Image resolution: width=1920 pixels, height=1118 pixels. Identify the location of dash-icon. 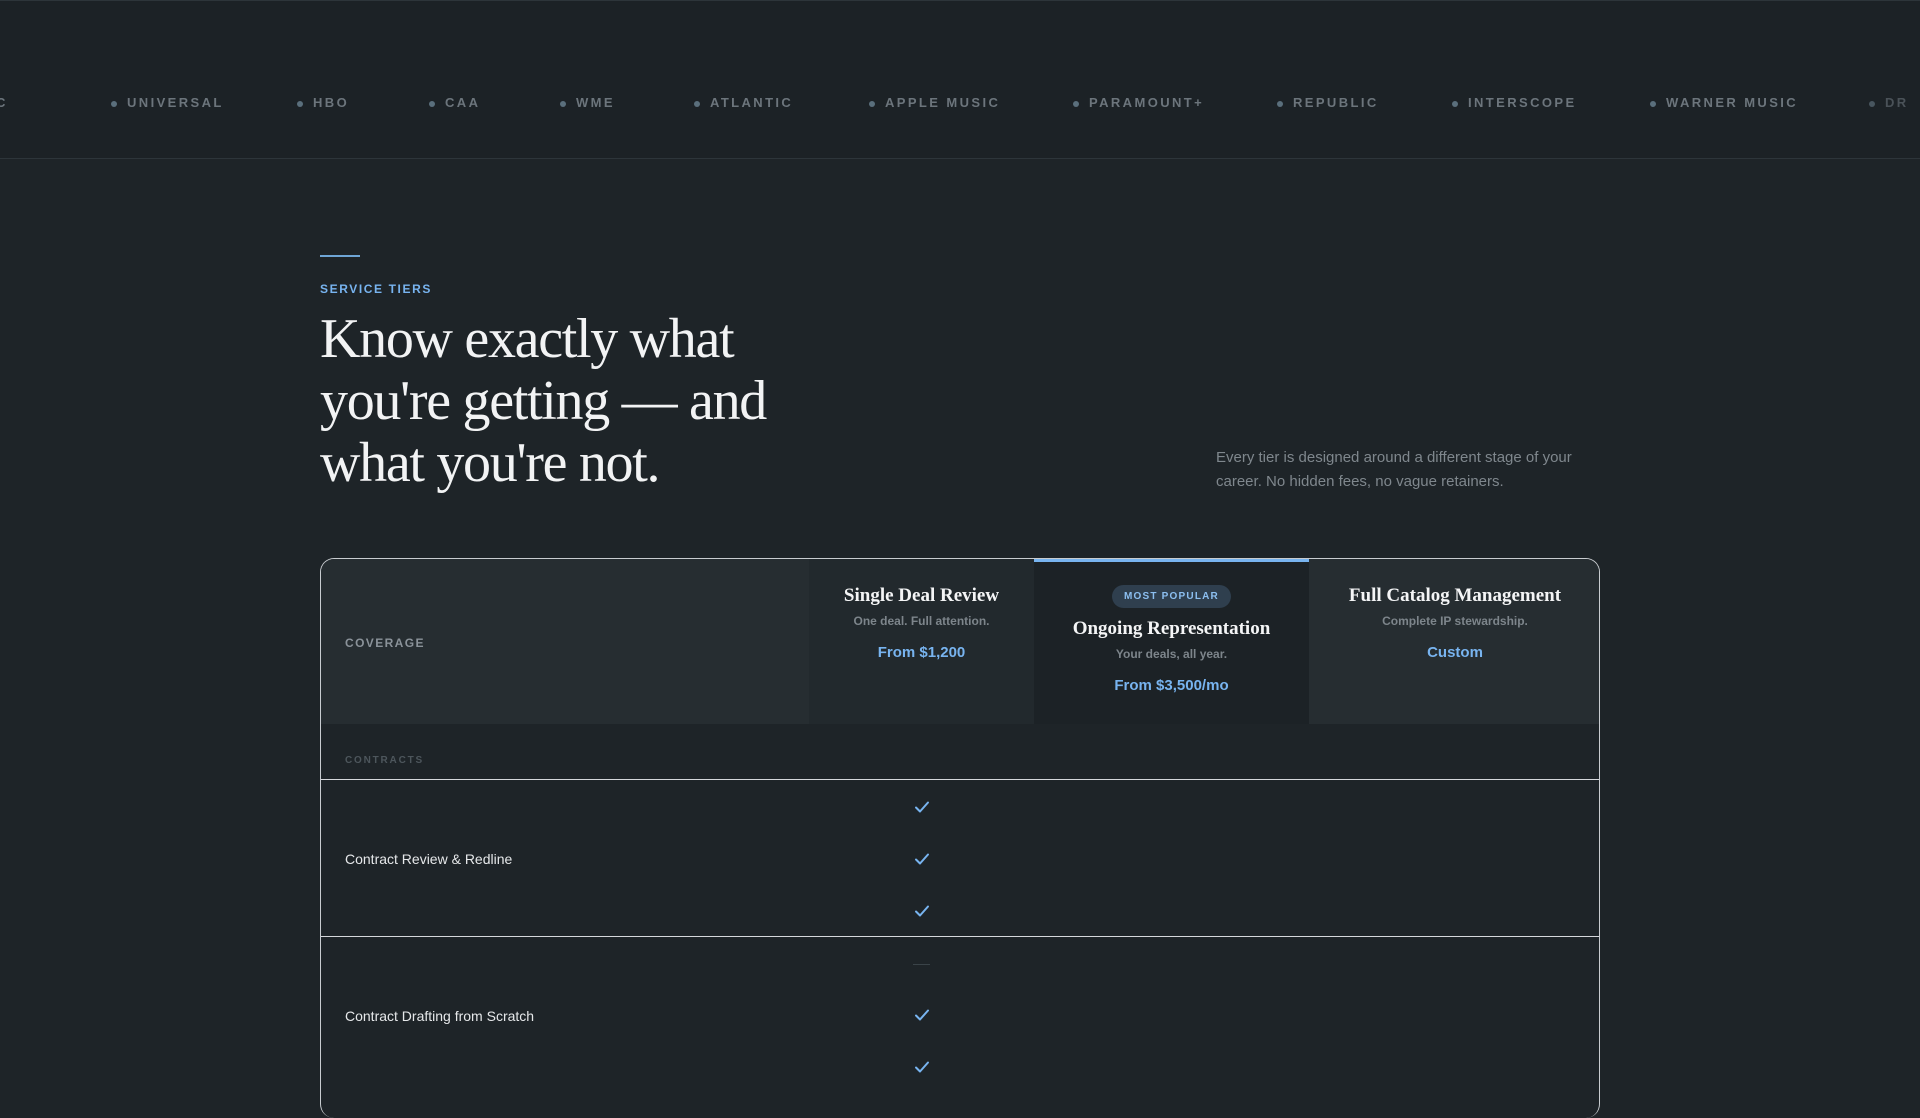
(921, 964).